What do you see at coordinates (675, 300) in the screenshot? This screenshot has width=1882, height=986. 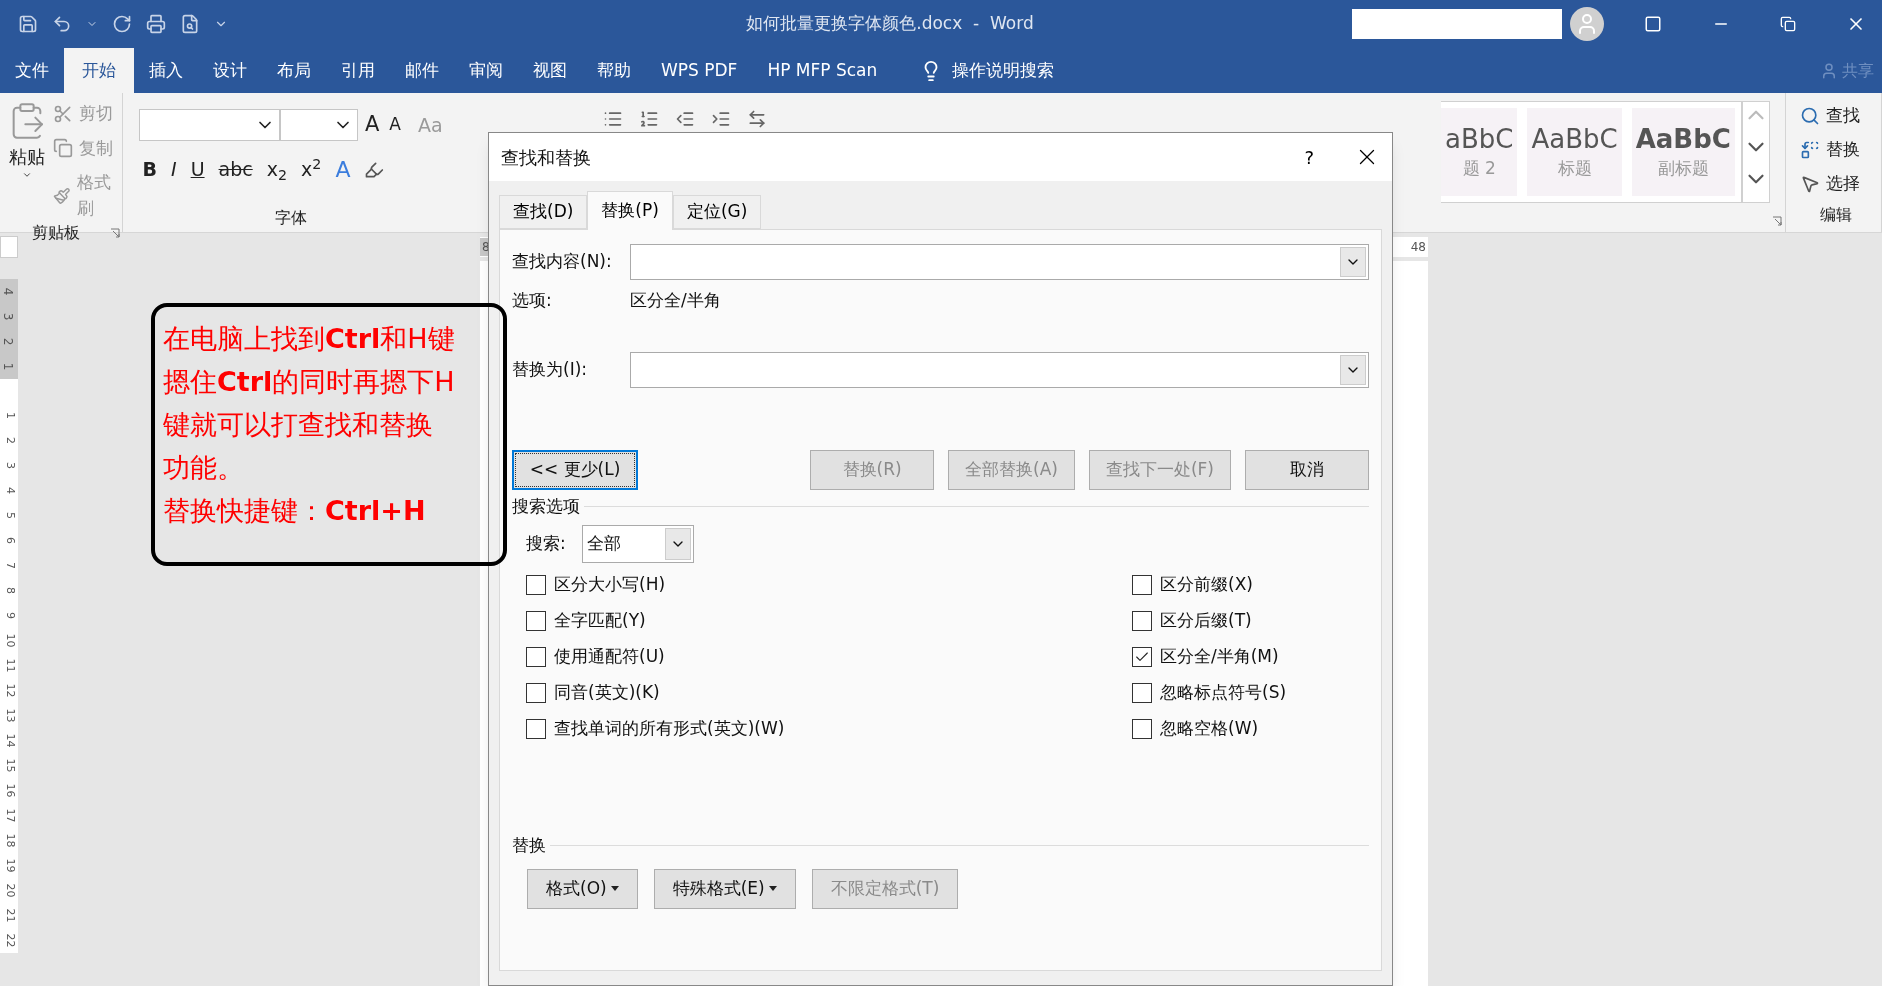 I see `options-value: 区分全/半角` at bounding box center [675, 300].